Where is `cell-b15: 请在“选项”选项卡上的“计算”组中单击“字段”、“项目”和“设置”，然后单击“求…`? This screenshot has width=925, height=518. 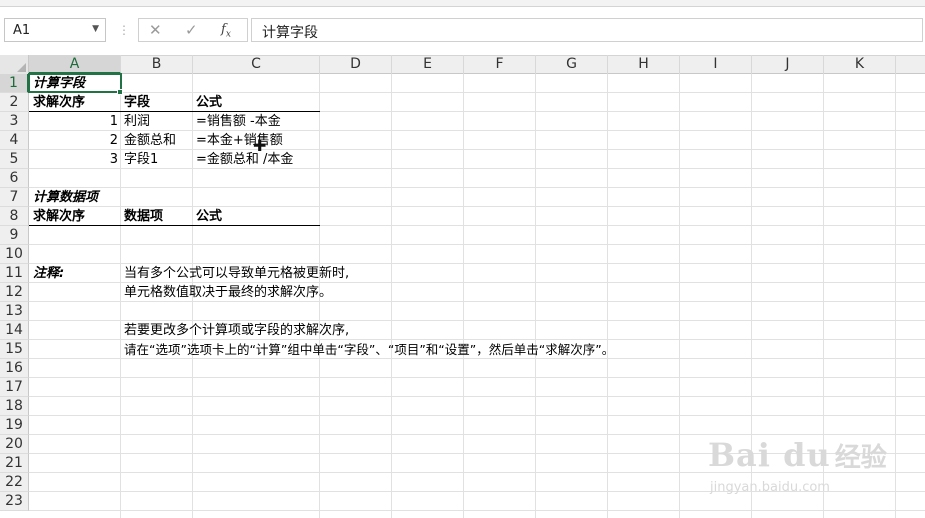 cell-b15: 请在“选项”选项卡上的“计算”组中单击“字段”、“项目”和“设置”，然后单击“求… is located at coordinates (369, 349).